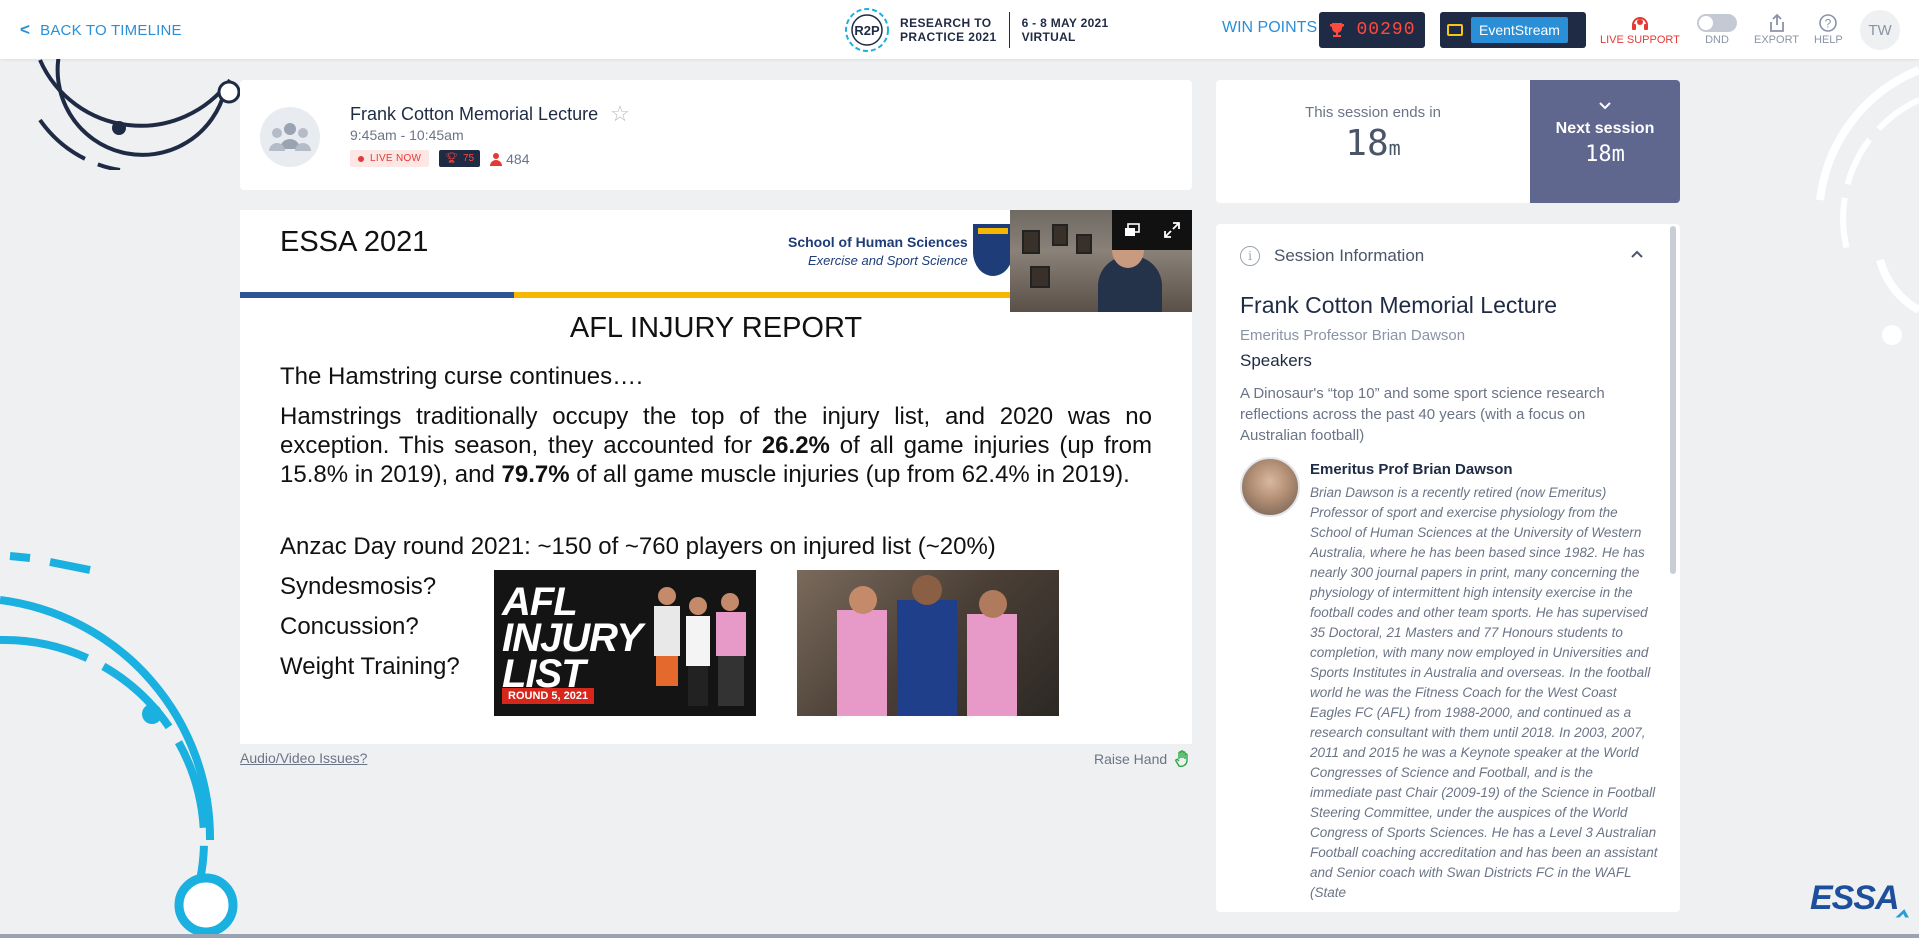  Describe the element at coordinates (878, 242) in the screenshot. I see `slide-school-name: School of Human Sciences` at that location.